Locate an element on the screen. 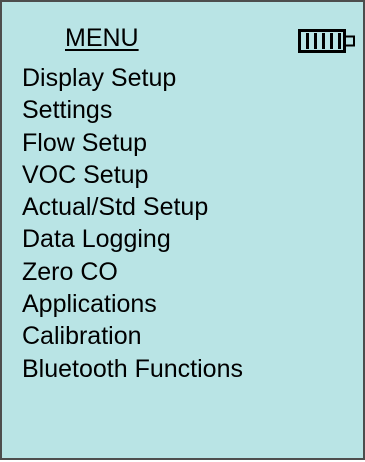  menu-item-calibration: Calibration is located at coordinates (132, 336).